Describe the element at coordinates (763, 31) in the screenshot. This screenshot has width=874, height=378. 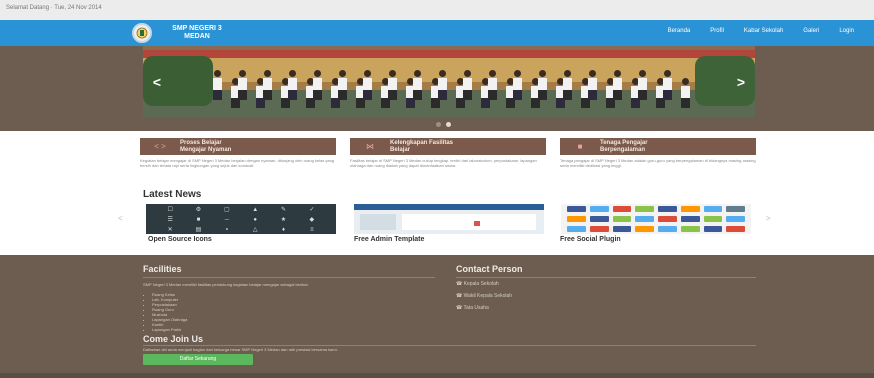
I see `menu-item-kabar-sekolah: Kabar Sekolah` at that location.